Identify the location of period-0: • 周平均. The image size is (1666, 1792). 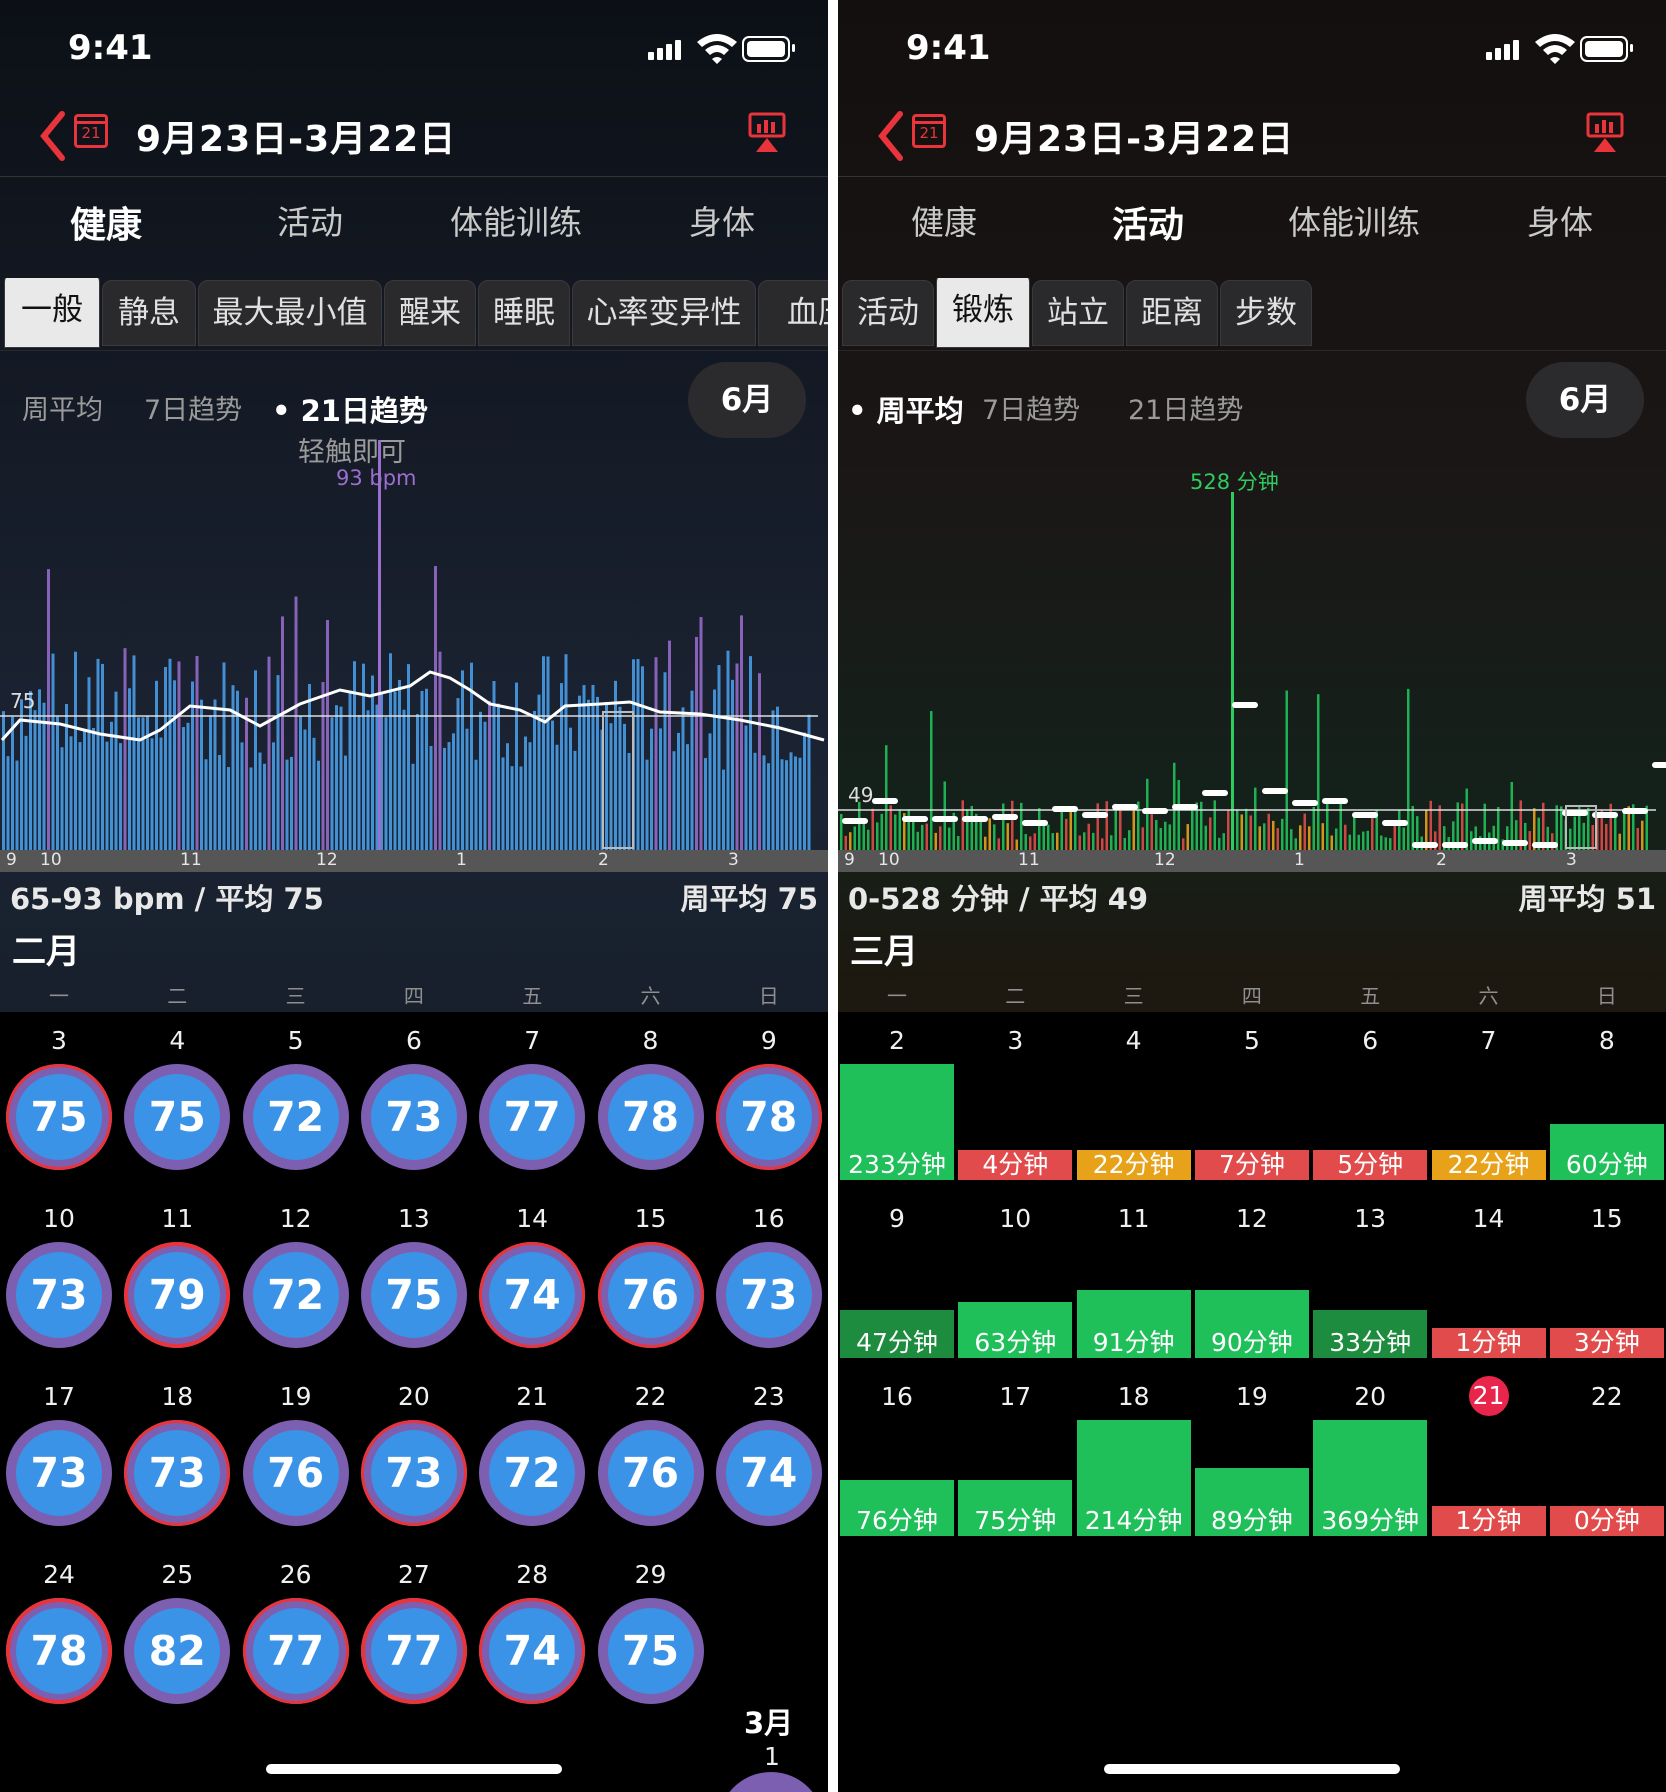
(906, 409).